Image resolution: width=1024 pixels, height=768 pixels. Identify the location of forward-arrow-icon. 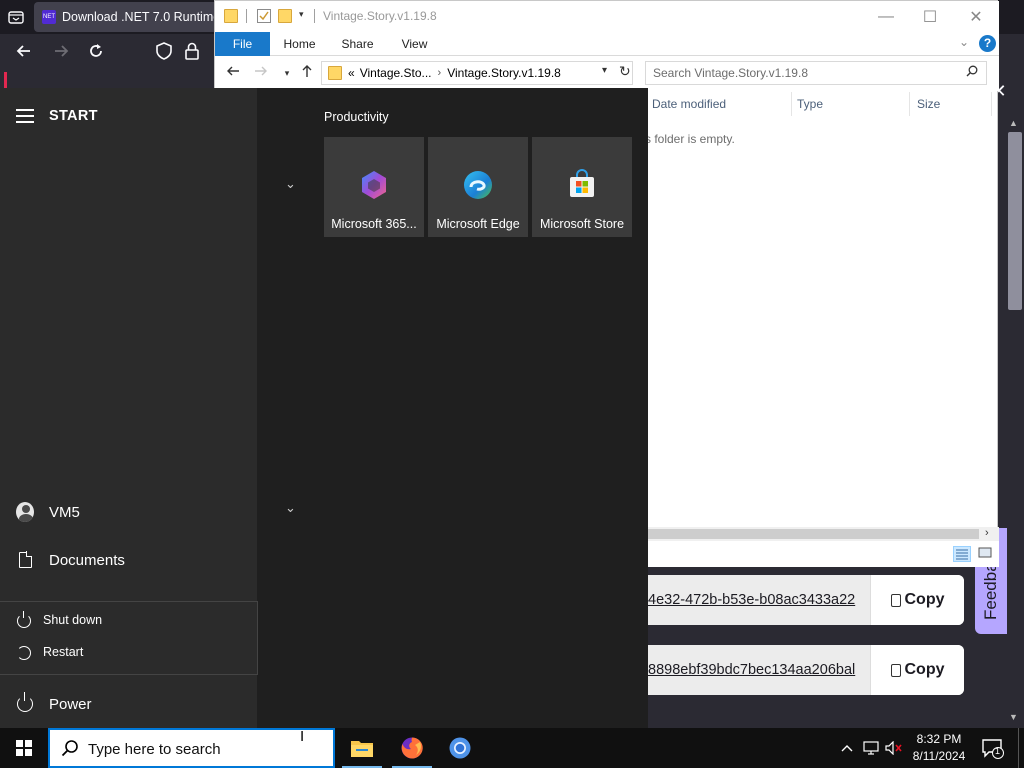
(61, 51).